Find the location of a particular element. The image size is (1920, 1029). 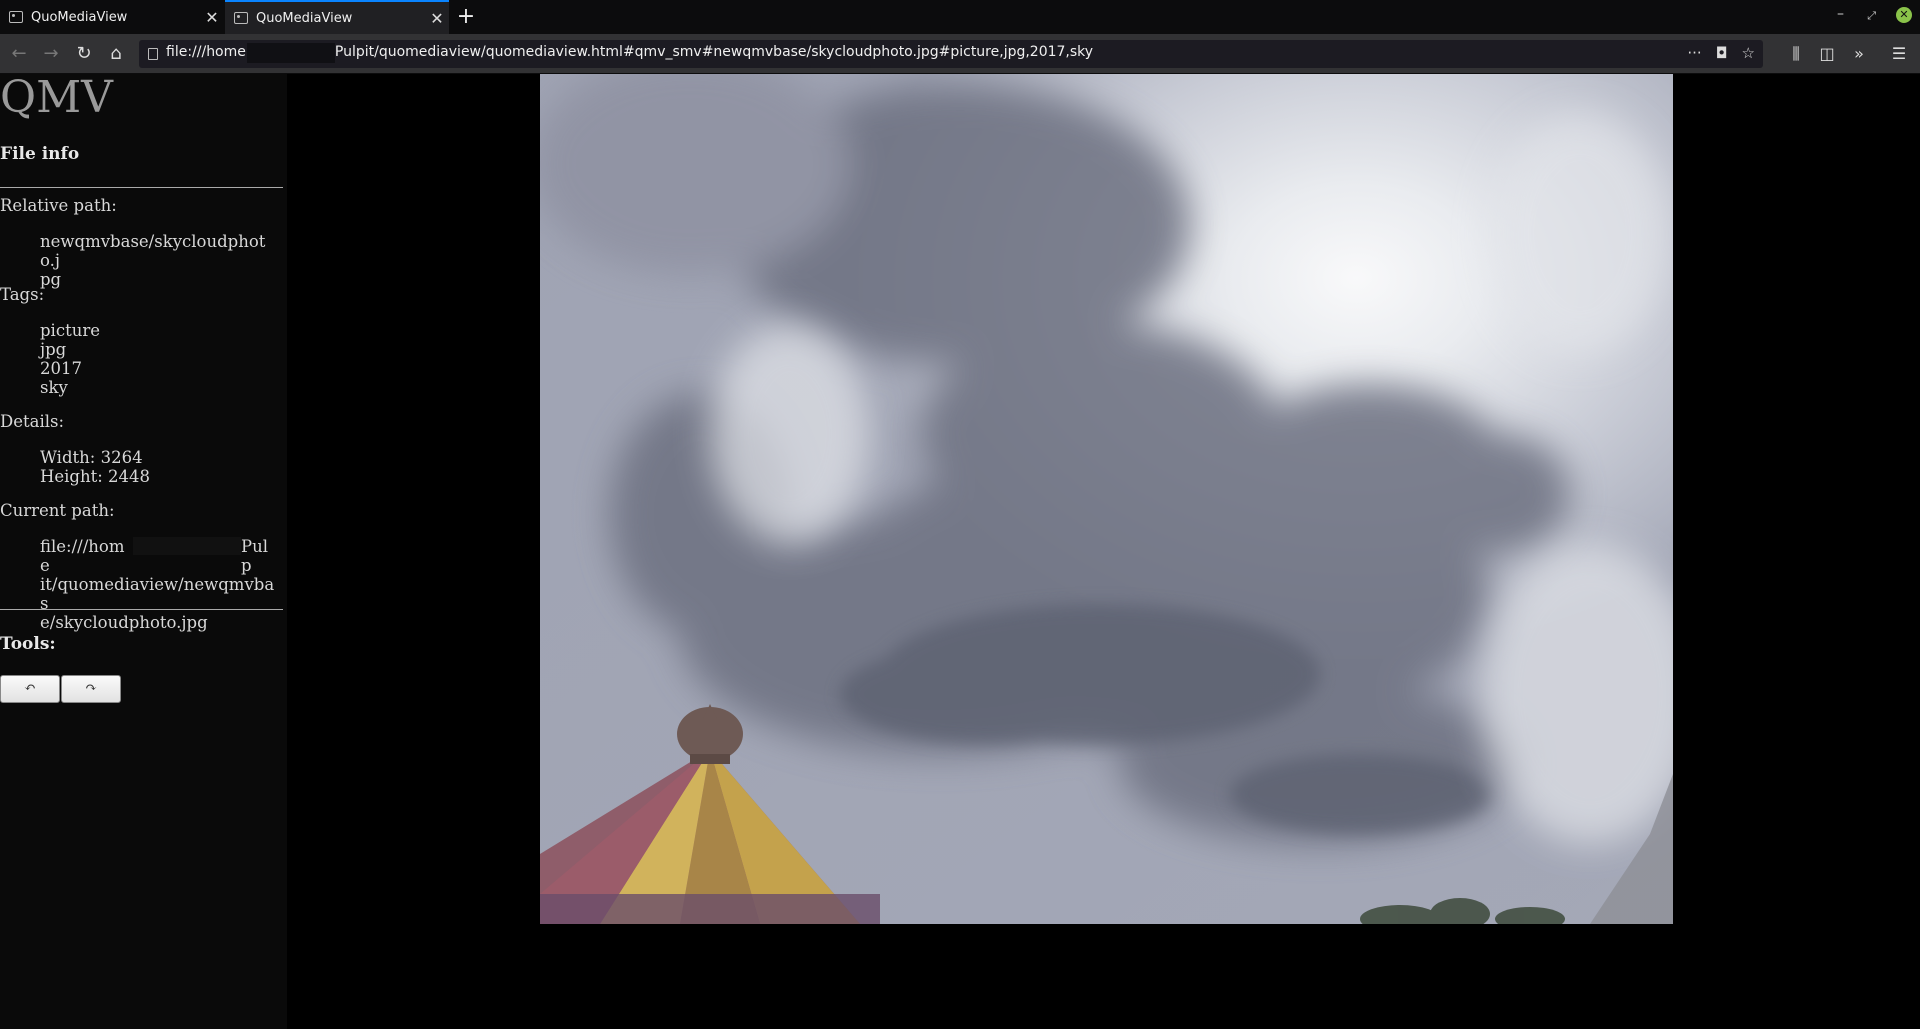

relative-path-label: Relative path: is located at coordinates (58, 205).